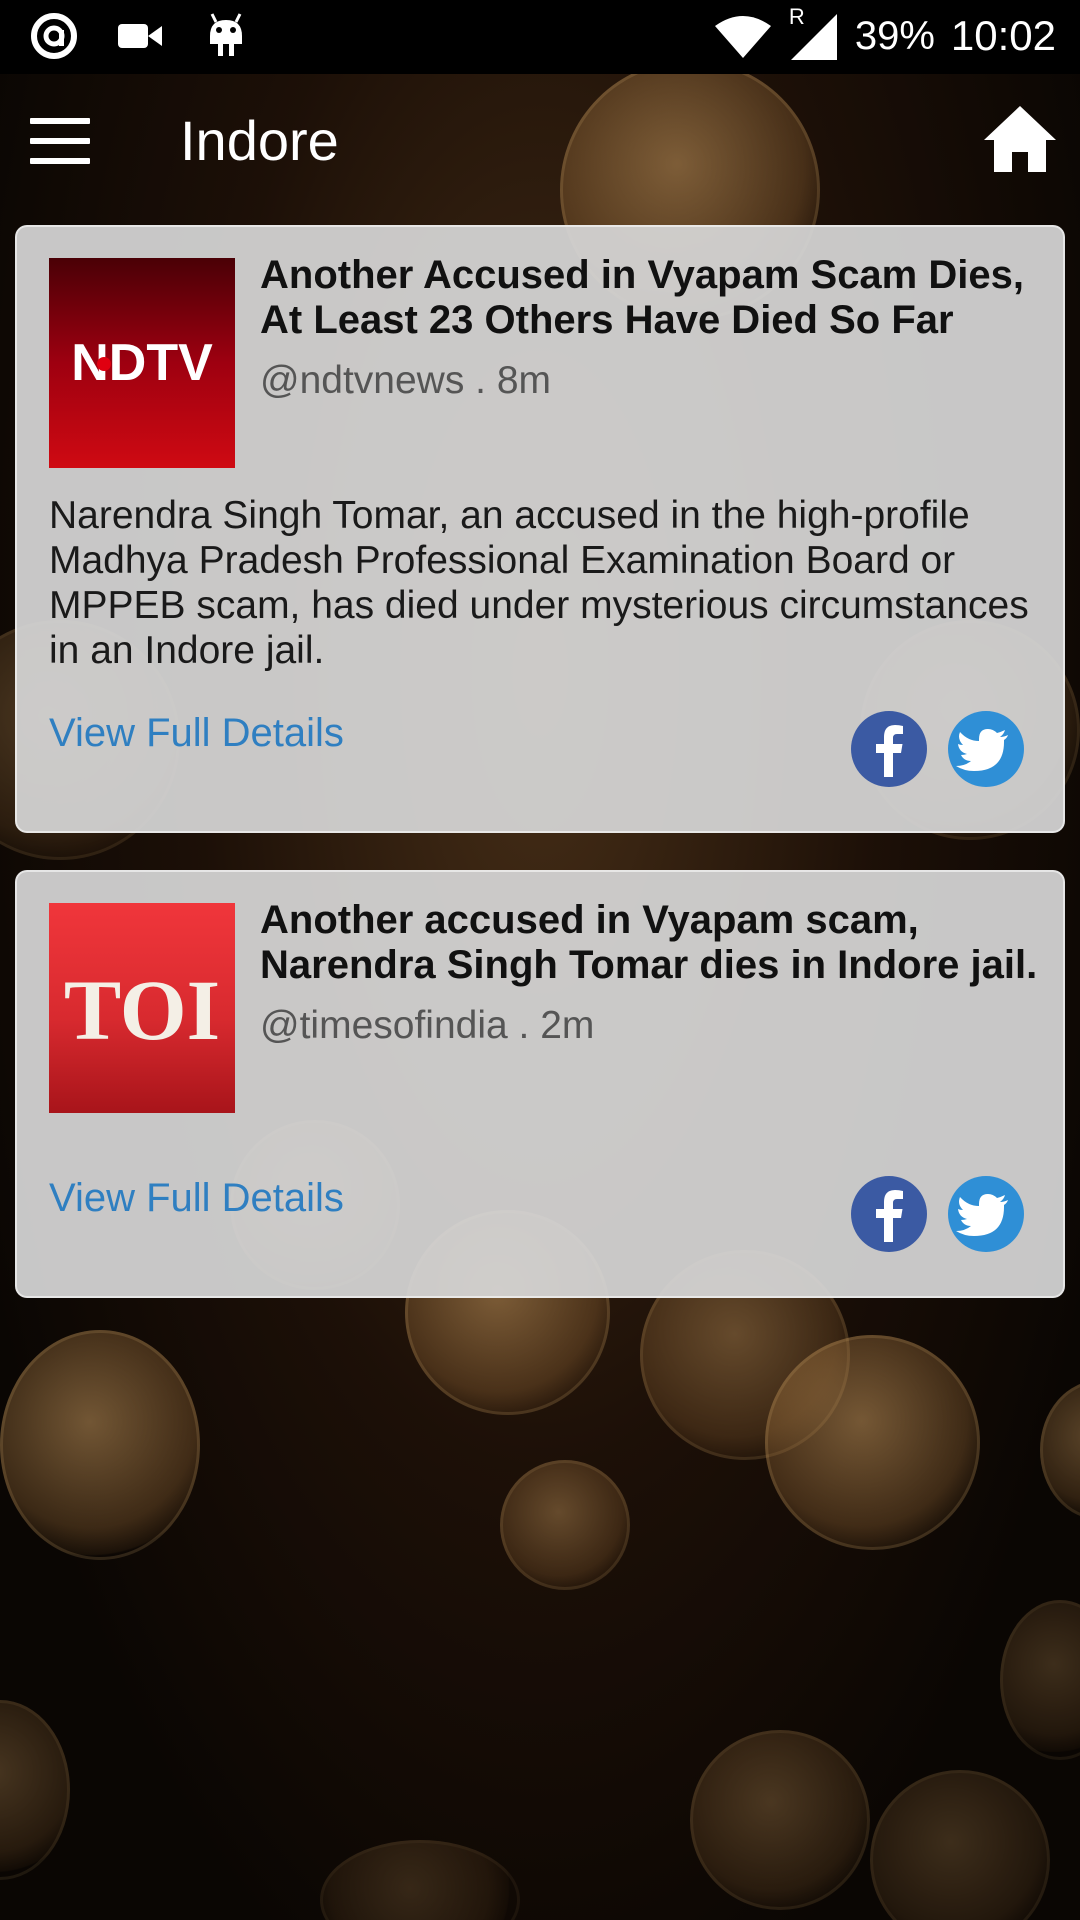 The height and width of the screenshot is (1920, 1080). I want to click on article-byline: @timesofindia . 2m, so click(427, 1025).